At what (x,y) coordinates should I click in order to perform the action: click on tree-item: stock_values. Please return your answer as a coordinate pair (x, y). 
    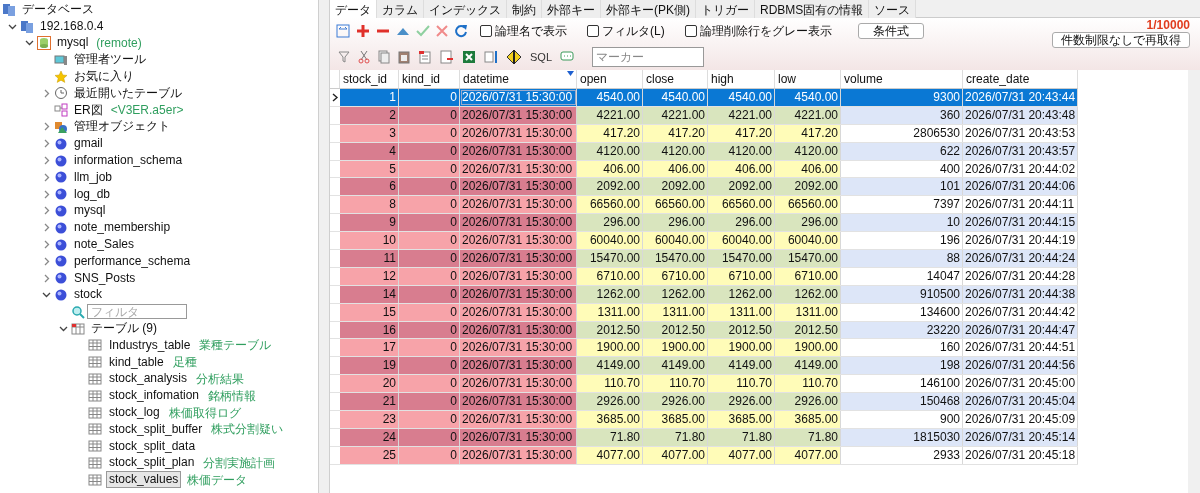
    Looking at the image, I should click on (144, 480).